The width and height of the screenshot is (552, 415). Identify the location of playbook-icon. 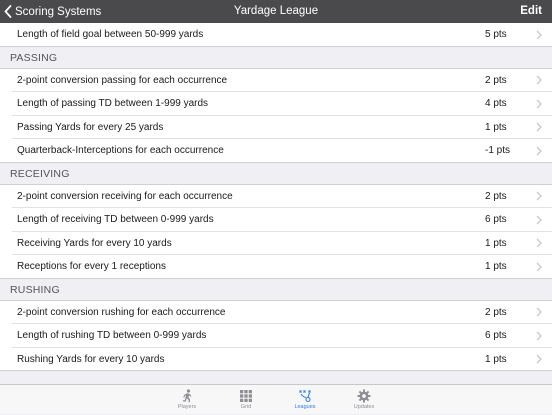
(305, 396).